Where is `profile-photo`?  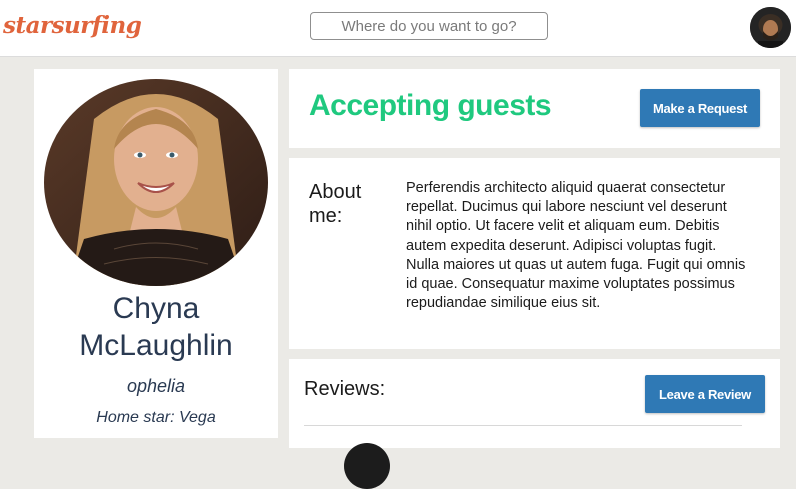 profile-photo is located at coordinates (156, 182).